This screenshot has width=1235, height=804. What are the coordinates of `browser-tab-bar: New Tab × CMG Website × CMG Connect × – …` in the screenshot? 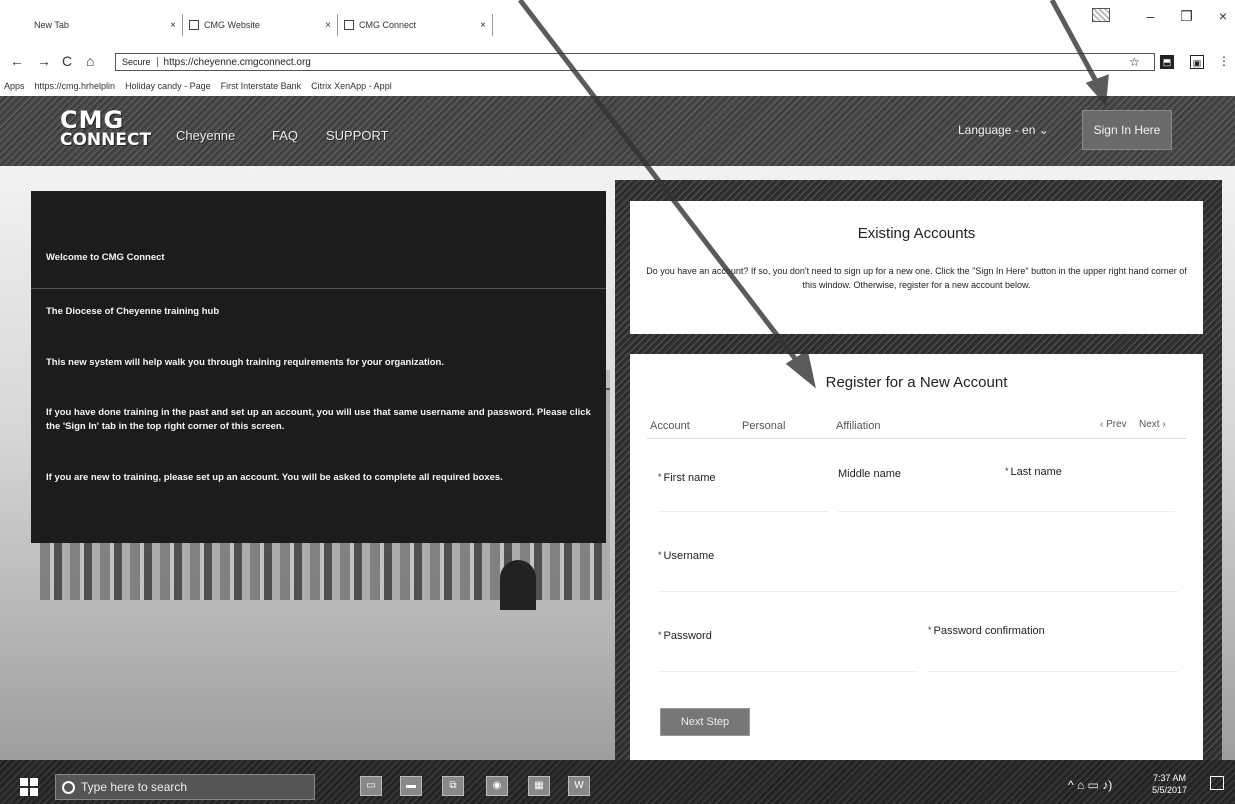 It's located at (617, 24).